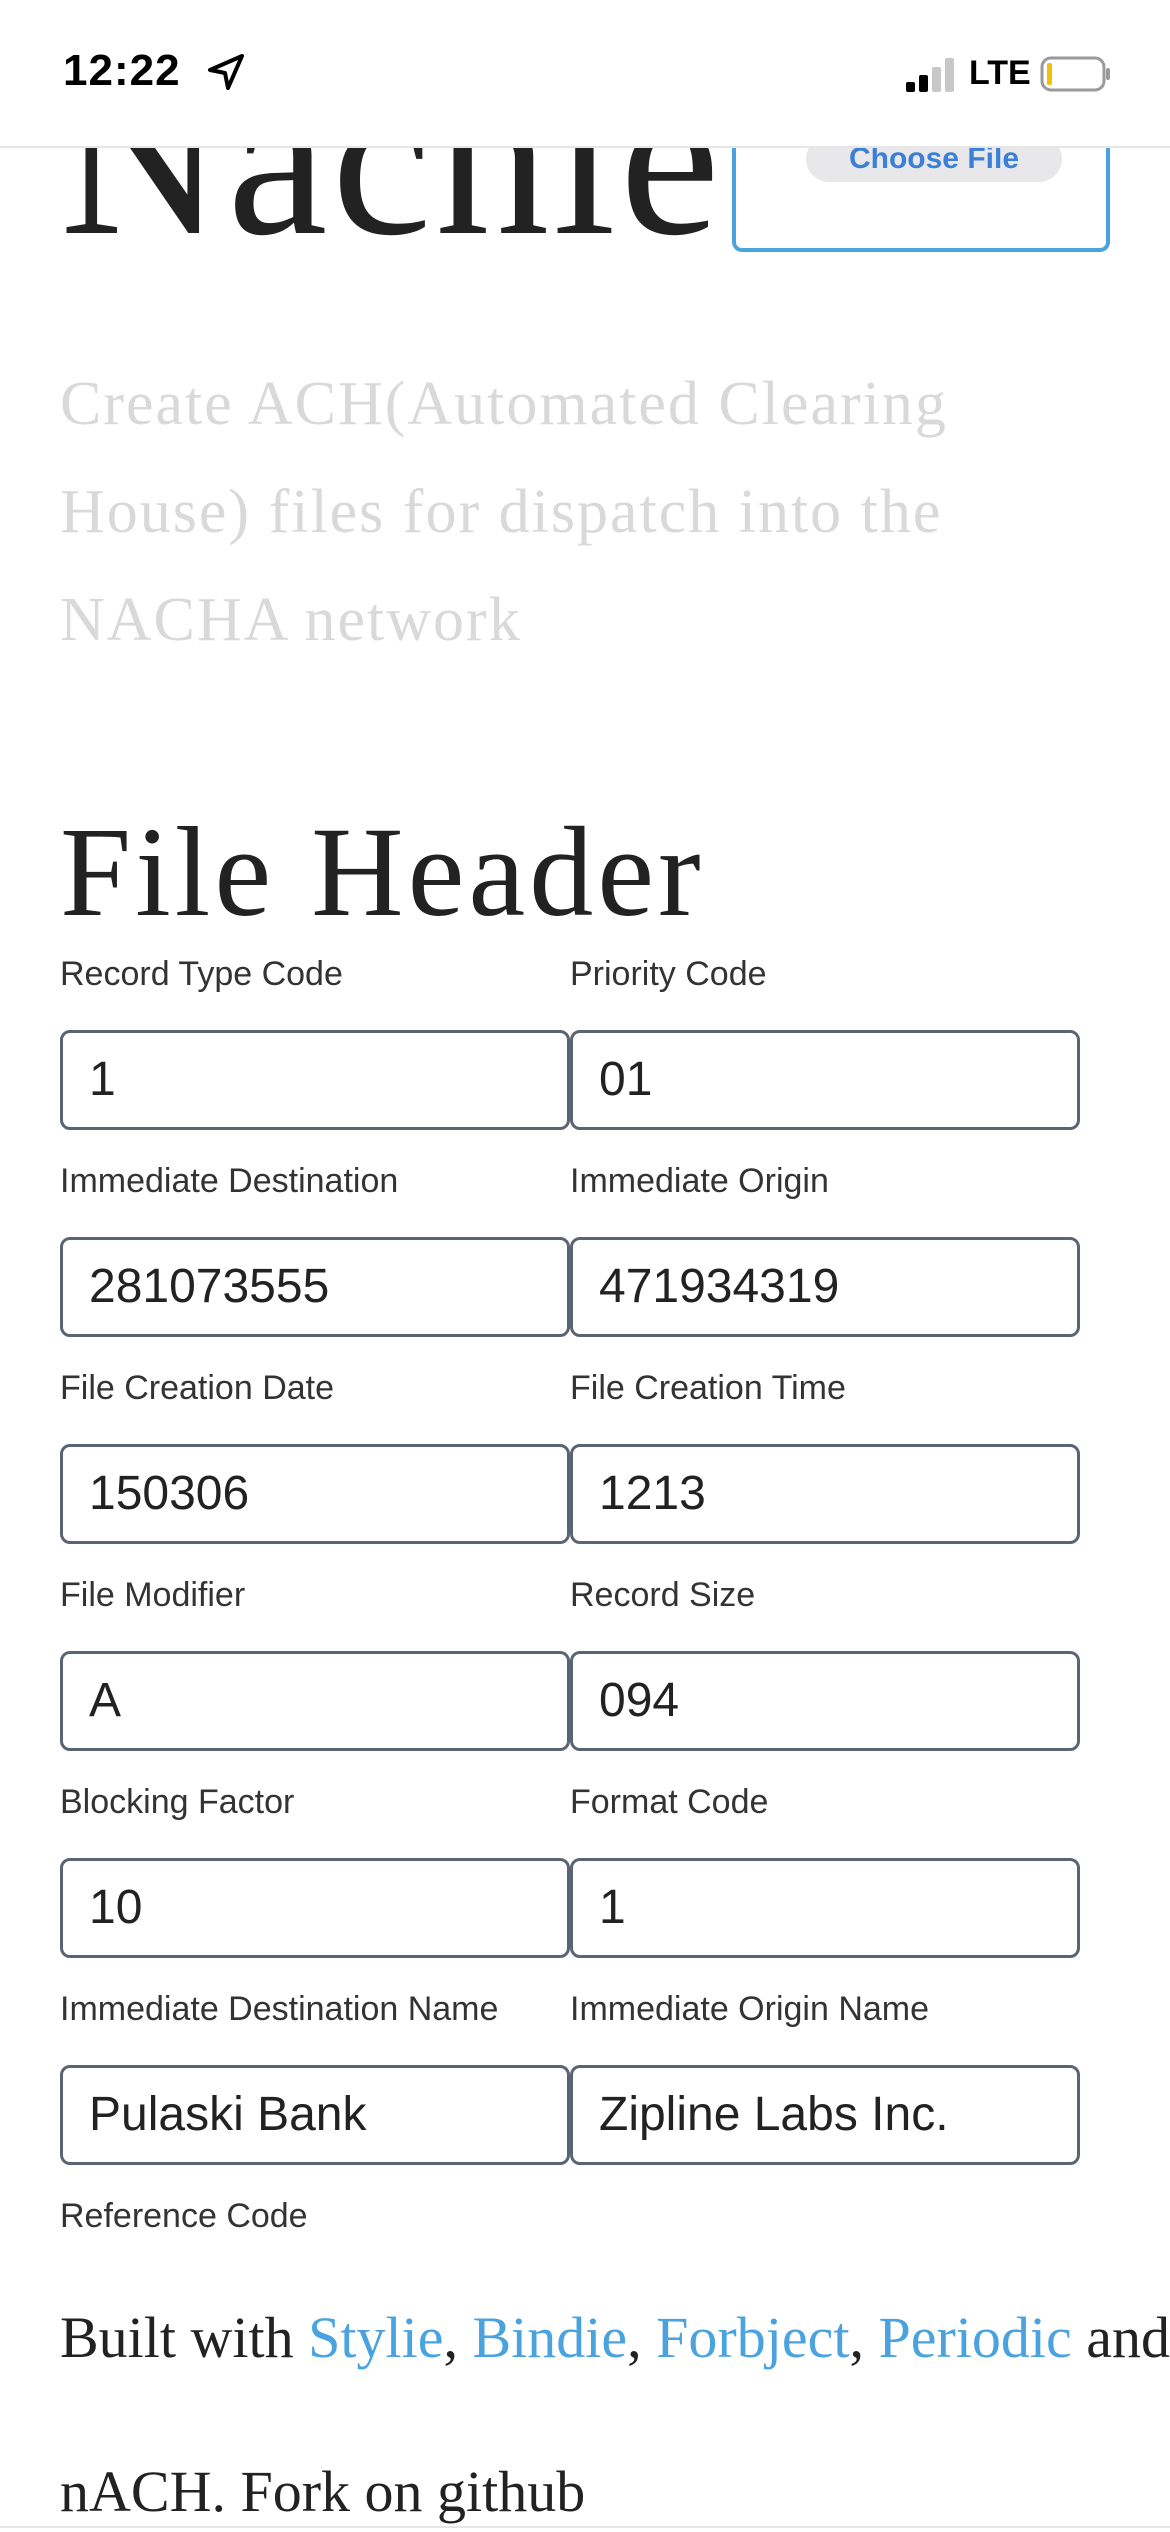 The height and width of the screenshot is (2532, 1170). Describe the element at coordinates (668, 974) in the screenshot. I see `label-priority-code: Priority Code` at that location.